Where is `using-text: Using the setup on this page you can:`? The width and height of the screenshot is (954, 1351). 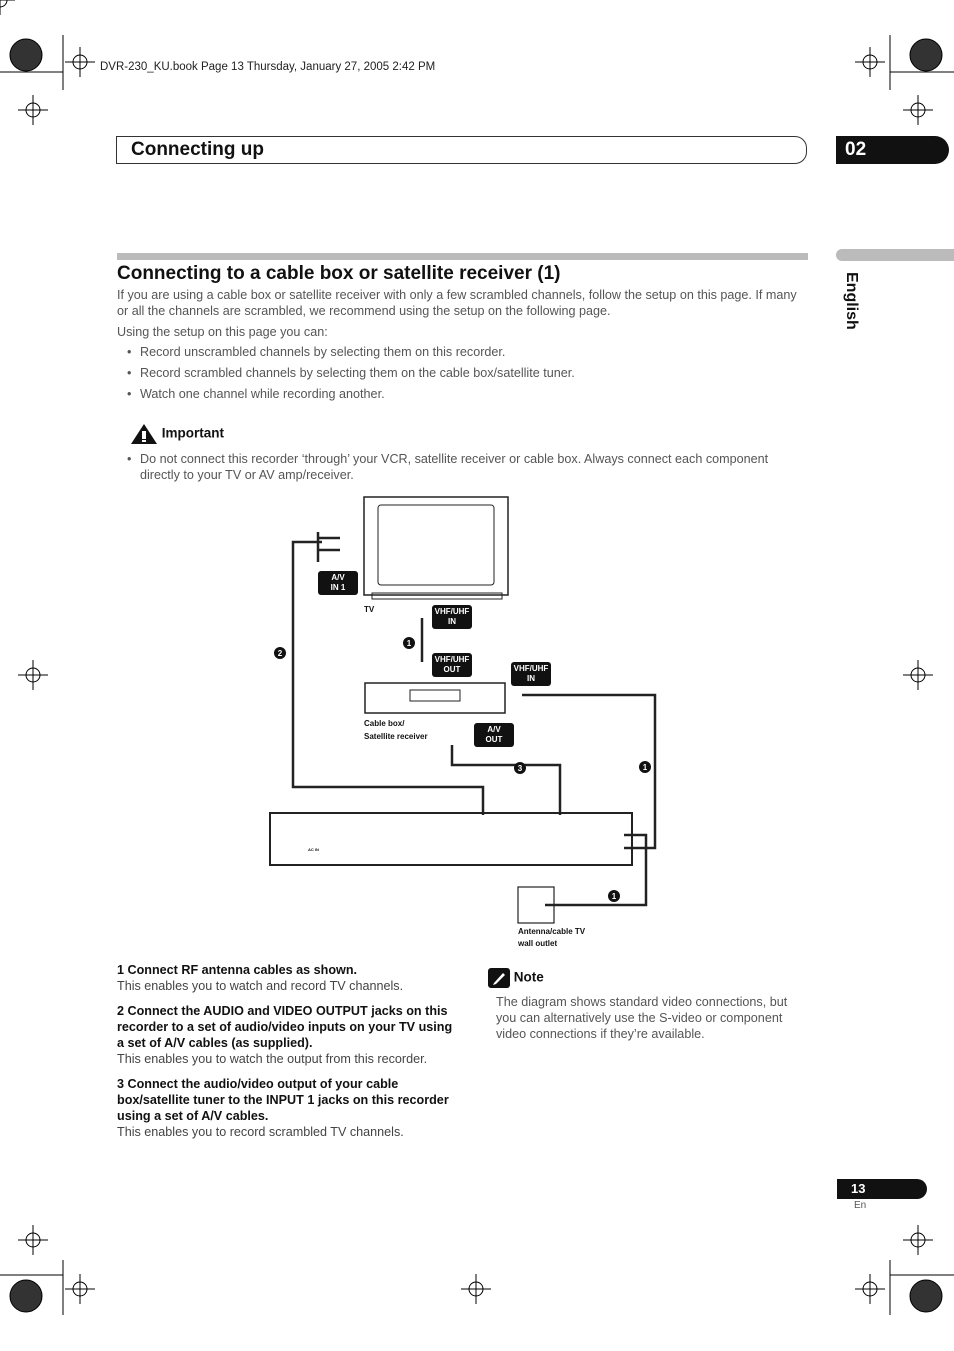
using-text: Using the setup on this page you can: is located at coordinates (222, 332).